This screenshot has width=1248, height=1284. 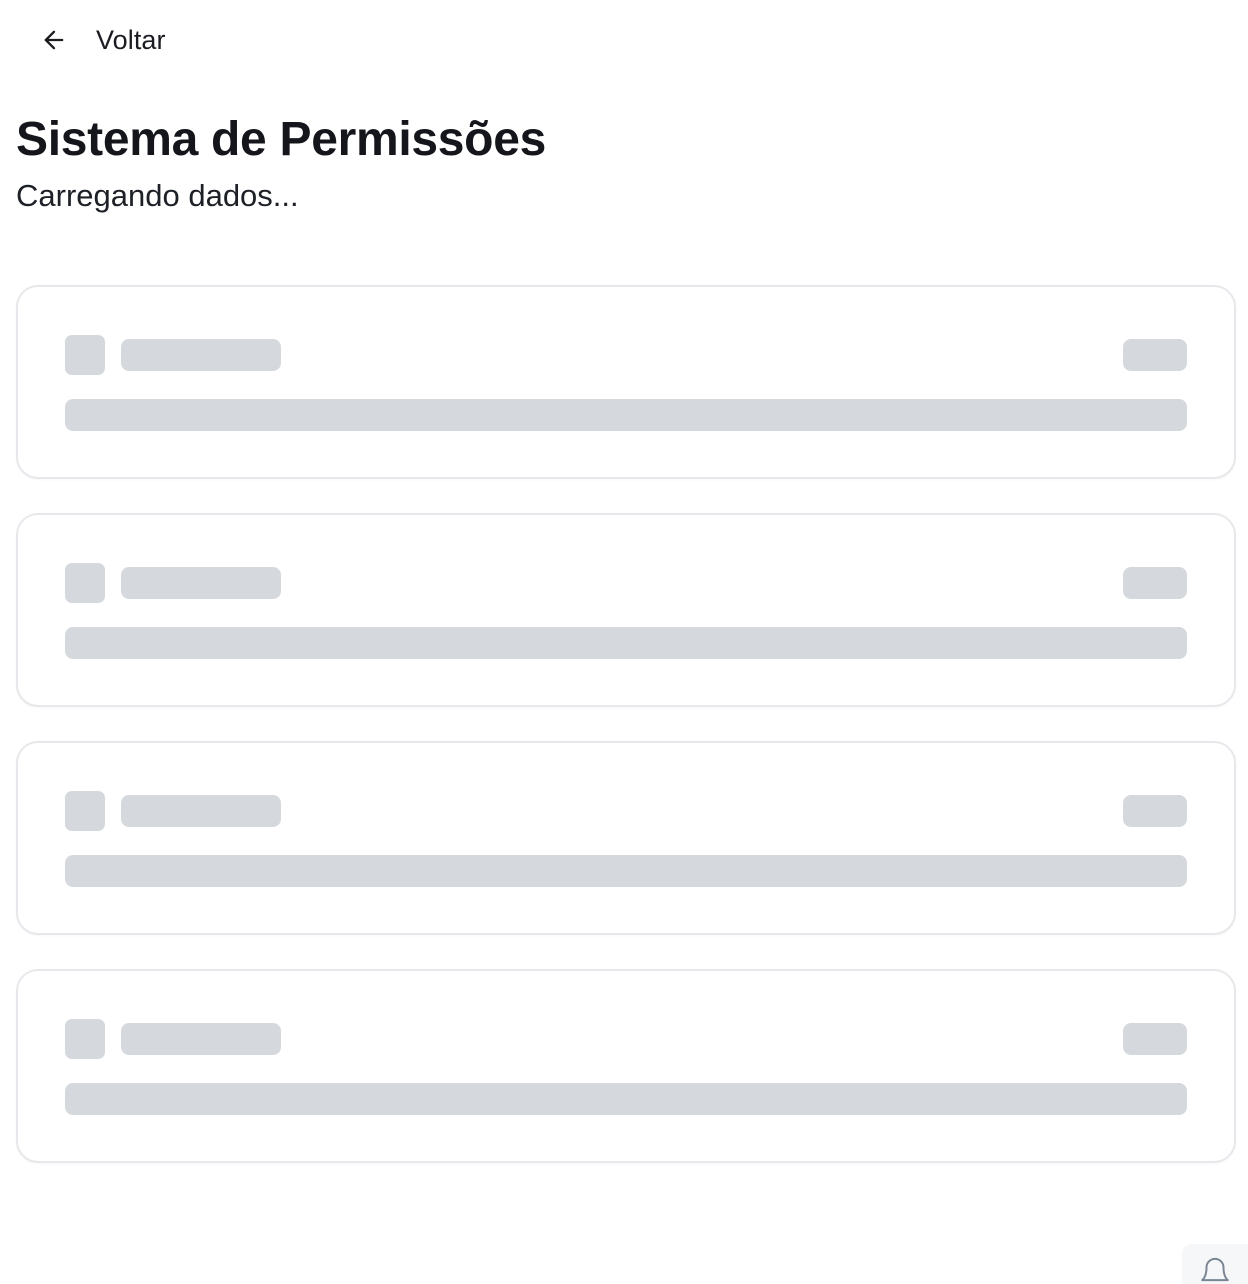 I want to click on back-button: Voltar, so click(x=103, y=40).